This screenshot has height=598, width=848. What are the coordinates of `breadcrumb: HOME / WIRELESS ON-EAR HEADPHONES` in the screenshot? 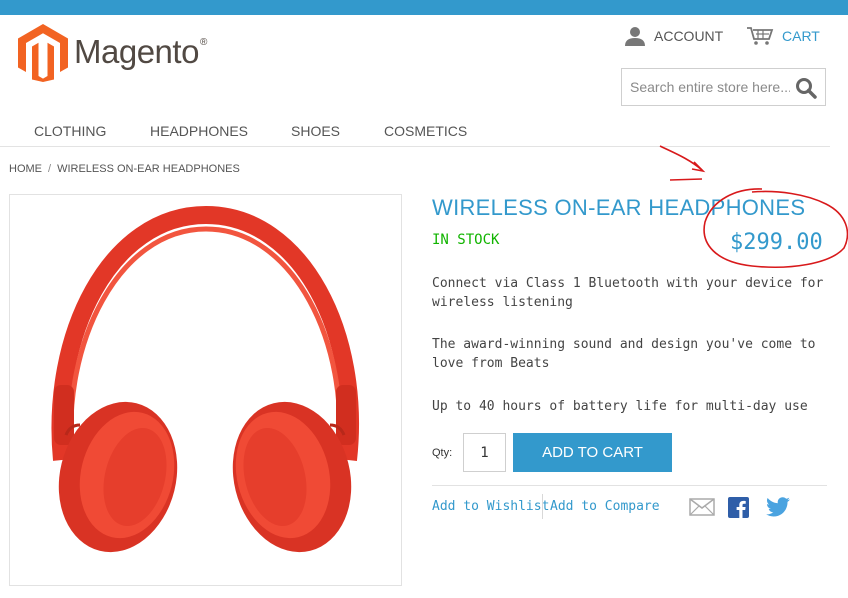 It's located at (124, 169).